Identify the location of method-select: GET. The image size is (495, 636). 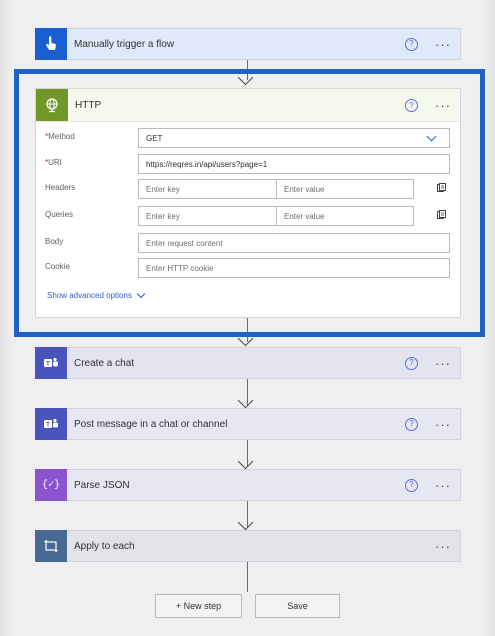
(294, 138).